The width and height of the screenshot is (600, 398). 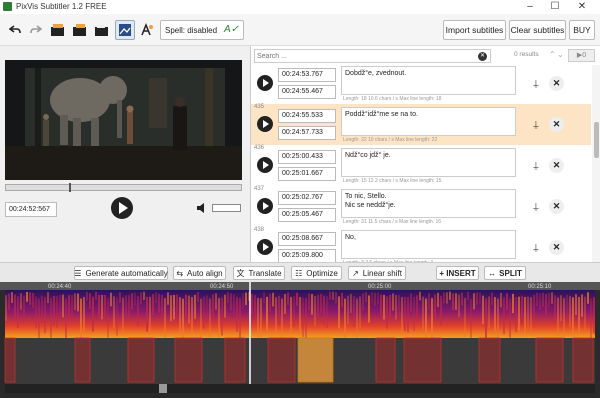 I want to click on volume-slider, so click(x=226, y=208).